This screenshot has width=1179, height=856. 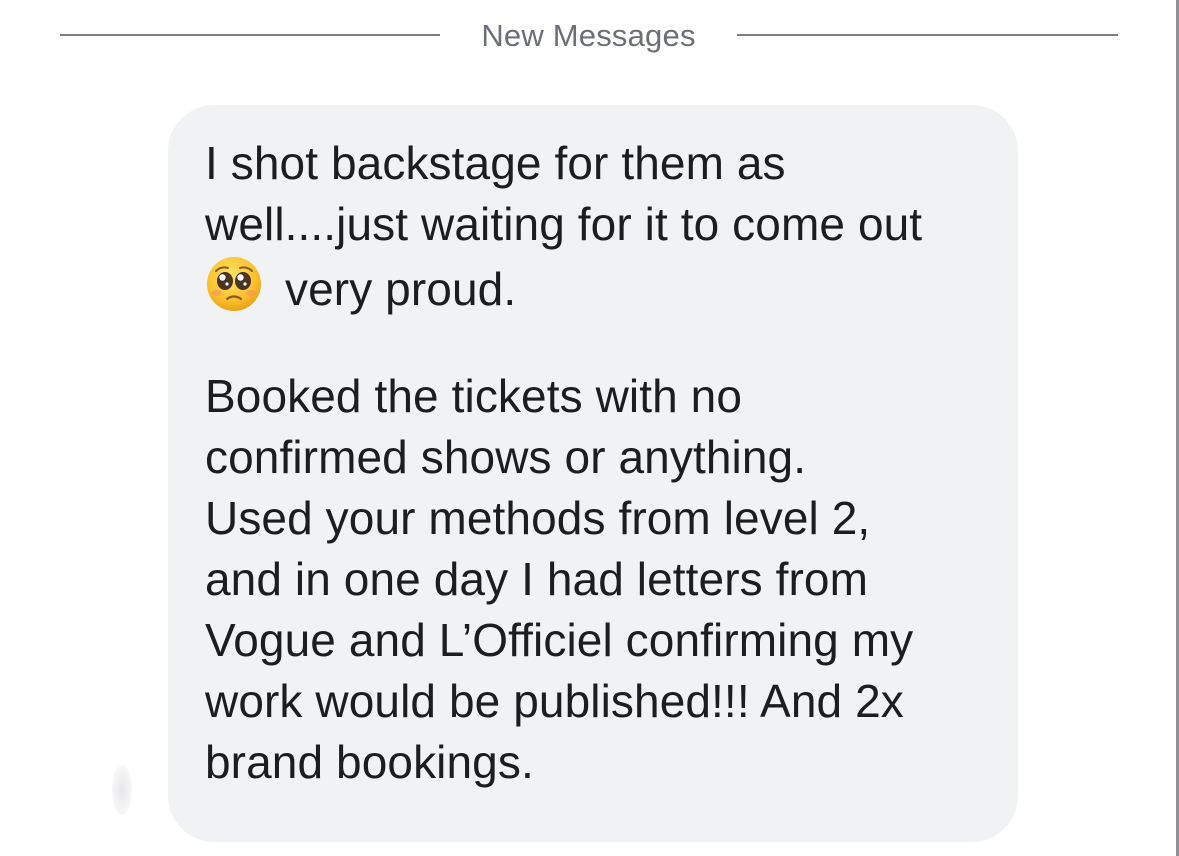 What do you see at coordinates (593, 285) in the screenshot?
I see `message-line-with-emoji: very proud.` at bounding box center [593, 285].